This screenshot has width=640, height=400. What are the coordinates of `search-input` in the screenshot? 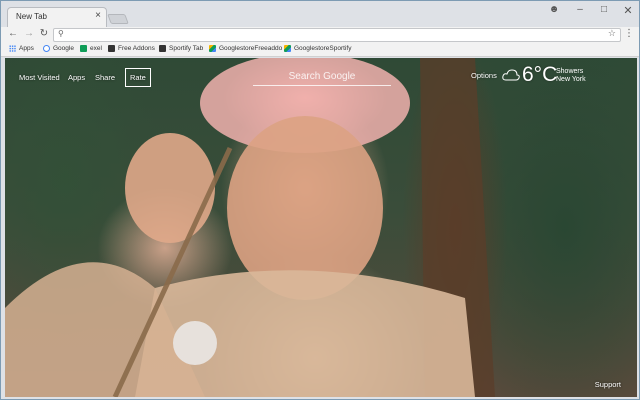 It's located at (322, 77).